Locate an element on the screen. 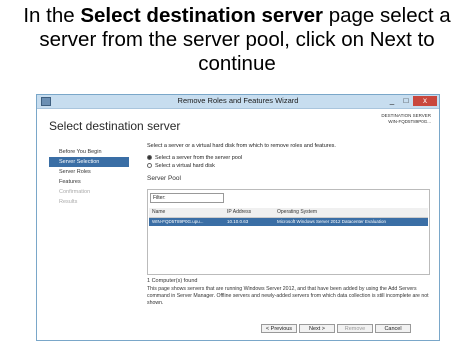 The height and width of the screenshot is (355, 474). wizard-buttons: < Previous Next > Remove Cancel is located at coordinates (238, 331).